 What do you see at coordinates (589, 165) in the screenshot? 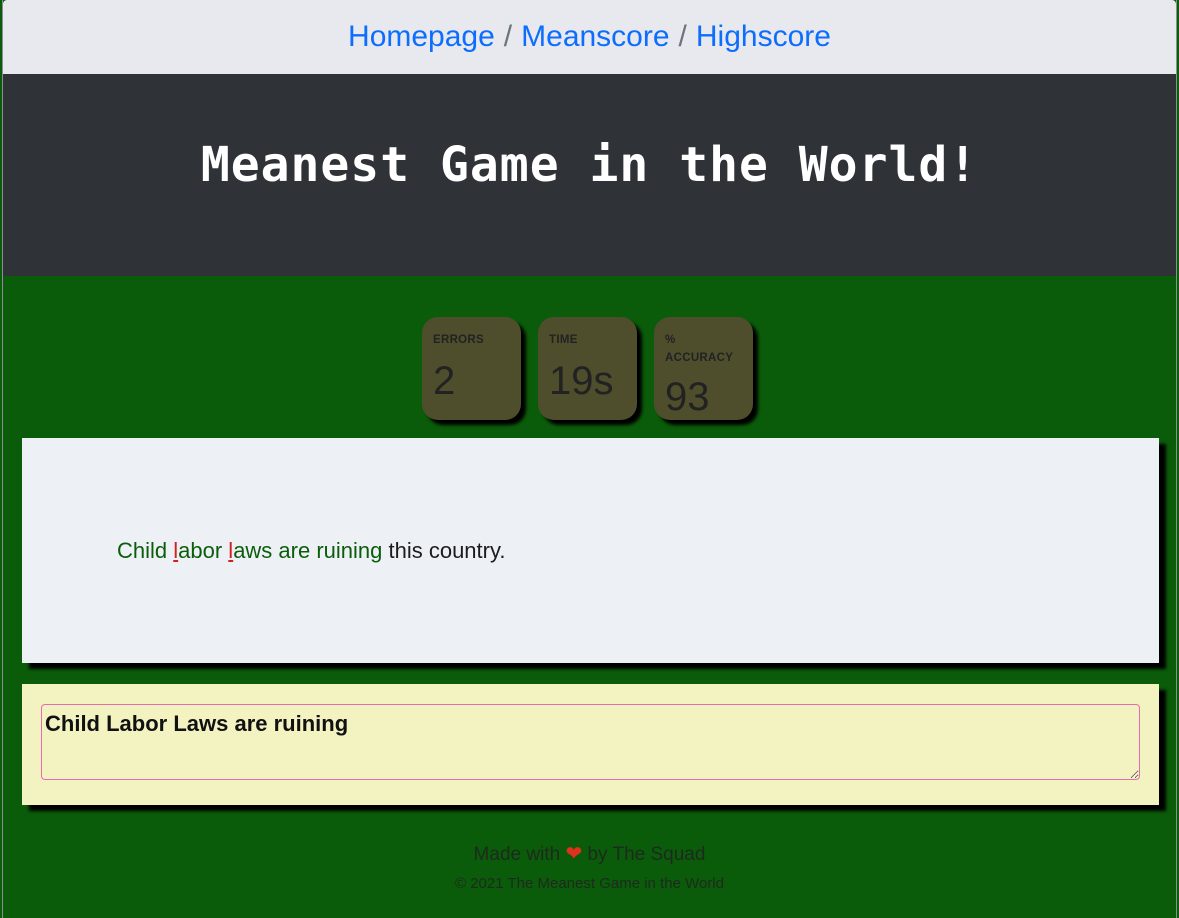
I see `page-title: Meanest Game in the World!` at bounding box center [589, 165].